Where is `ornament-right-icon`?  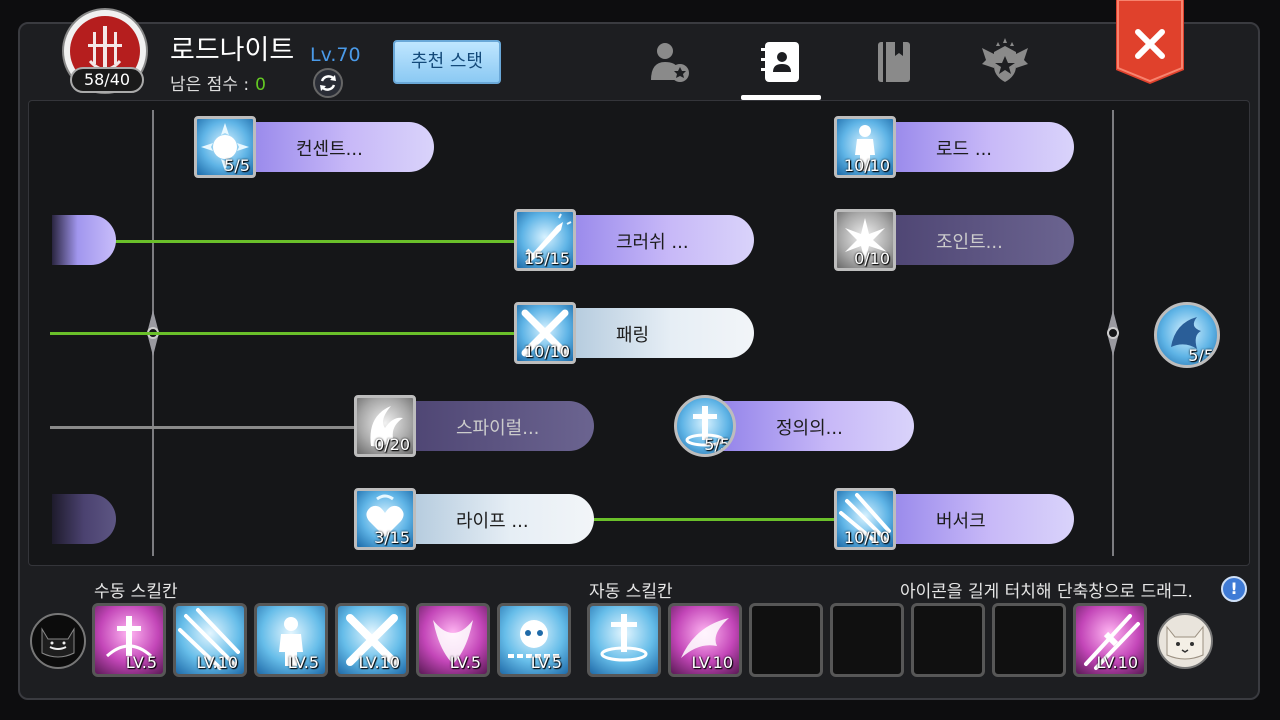 ornament-right-icon is located at coordinates (1113, 333).